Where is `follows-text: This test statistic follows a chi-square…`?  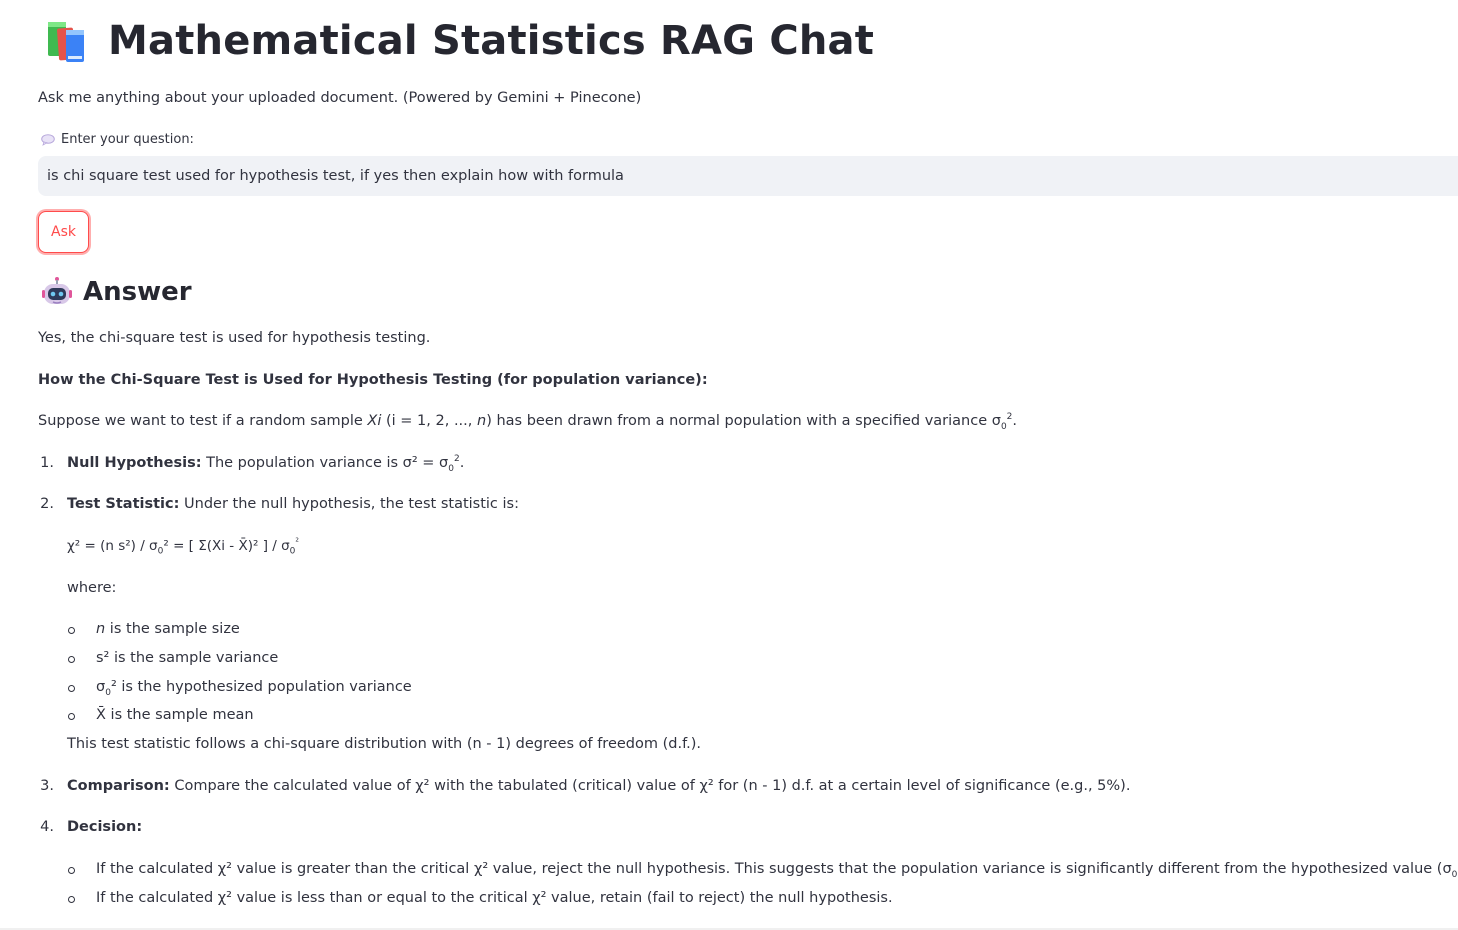
follows-text: This test statistic follows a chi-square… is located at coordinates (384, 744).